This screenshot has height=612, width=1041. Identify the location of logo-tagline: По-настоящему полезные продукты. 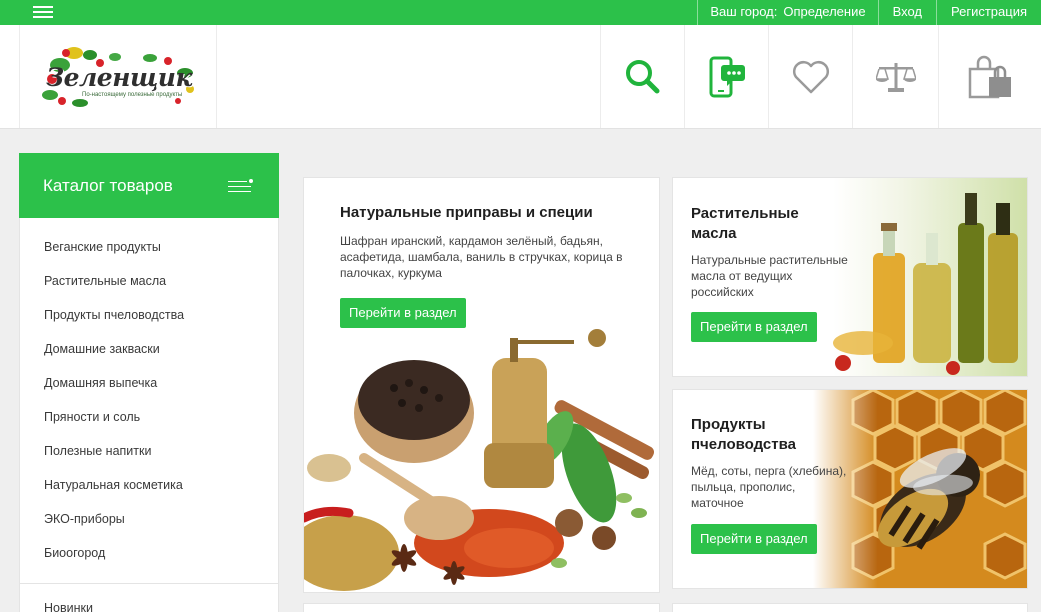
(132, 95).